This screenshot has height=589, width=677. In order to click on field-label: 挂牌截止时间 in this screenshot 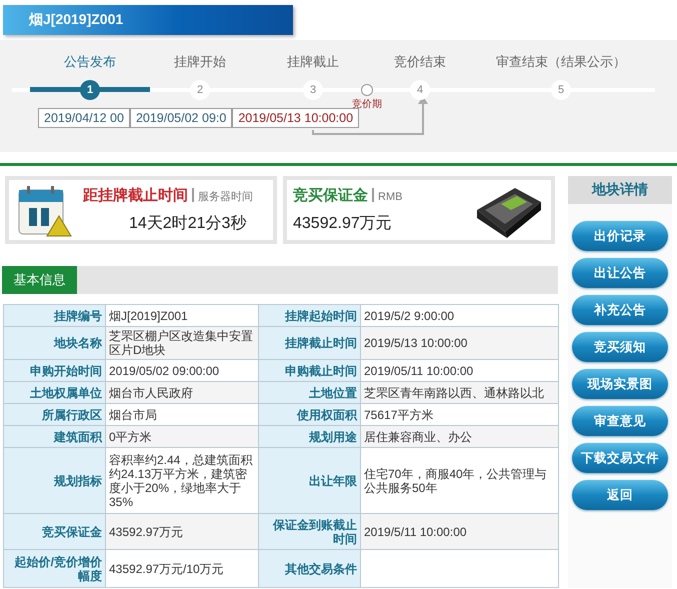, I will do `click(309, 343)`.